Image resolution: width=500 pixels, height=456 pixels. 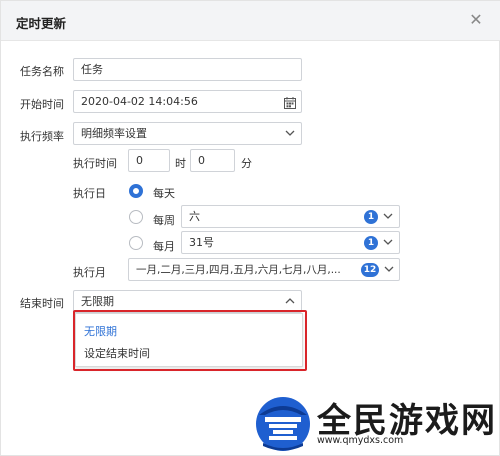 I want to click on frequency-select: 明细频率设置, so click(x=187, y=133).